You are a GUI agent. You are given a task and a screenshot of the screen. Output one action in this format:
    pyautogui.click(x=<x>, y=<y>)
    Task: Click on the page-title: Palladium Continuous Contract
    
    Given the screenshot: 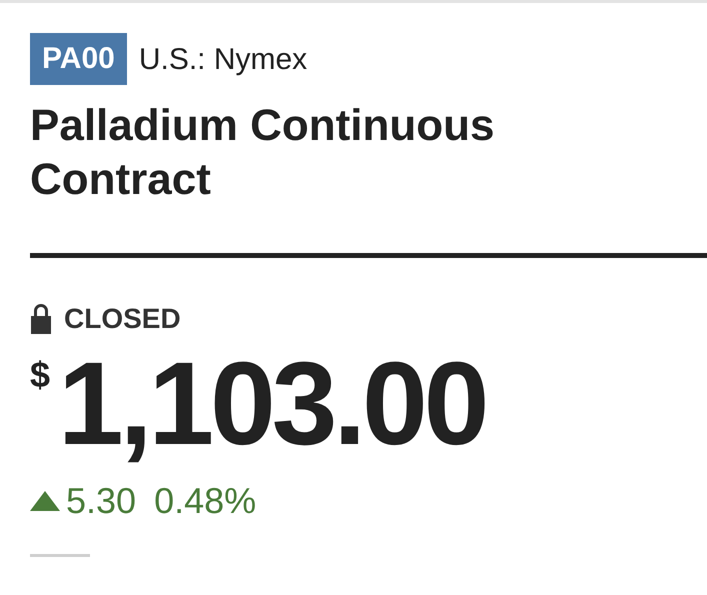 What is the action you would take?
    pyautogui.click(x=263, y=153)
    